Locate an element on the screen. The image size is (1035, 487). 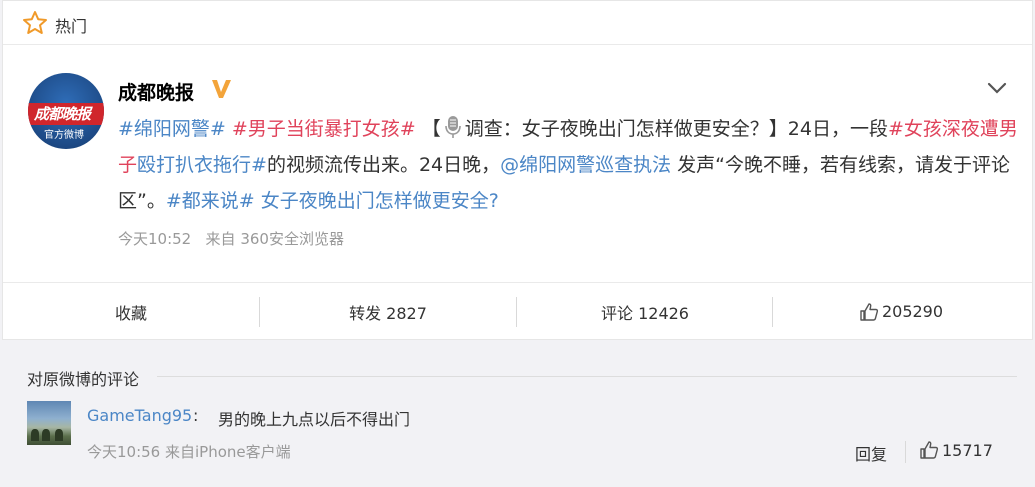
comment-like-button: 15717 is located at coordinates (956, 450).